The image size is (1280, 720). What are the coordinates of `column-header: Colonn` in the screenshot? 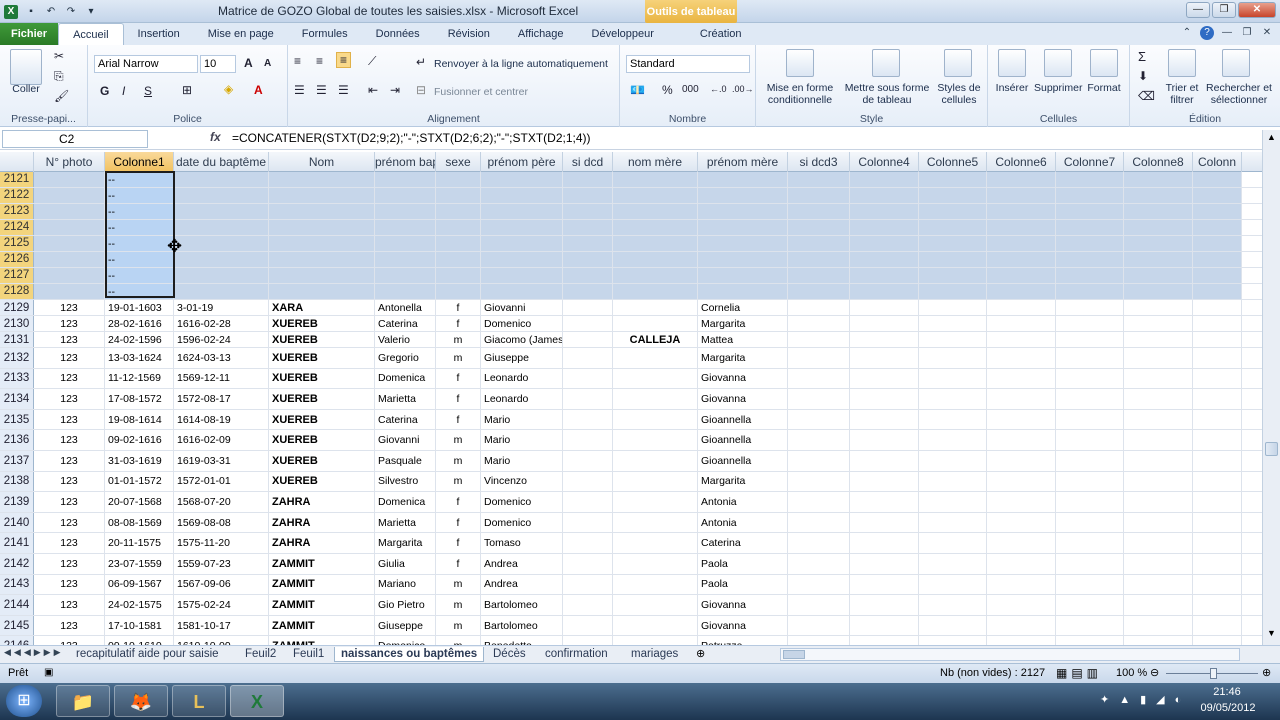 It's located at (1217, 162).